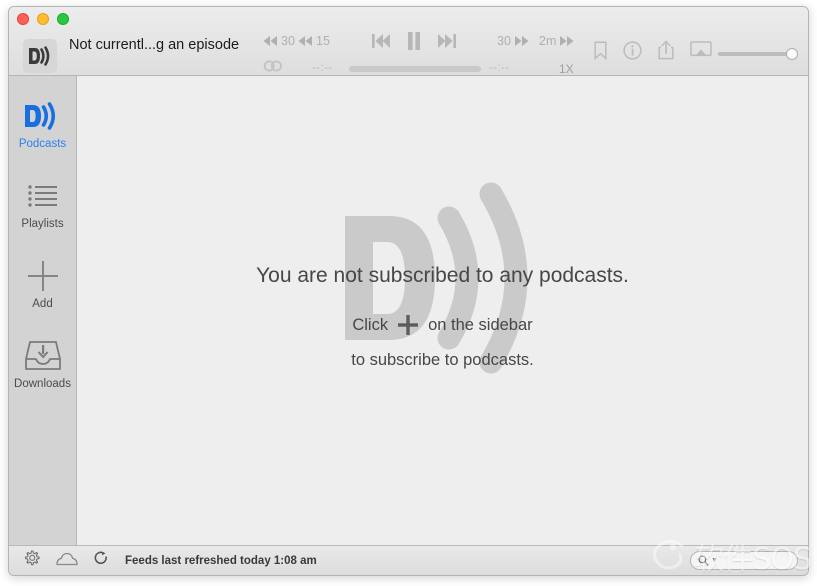 This screenshot has height=586, width=817. What do you see at coordinates (32, 558) in the screenshot?
I see `gear-icon` at bounding box center [32, 558].